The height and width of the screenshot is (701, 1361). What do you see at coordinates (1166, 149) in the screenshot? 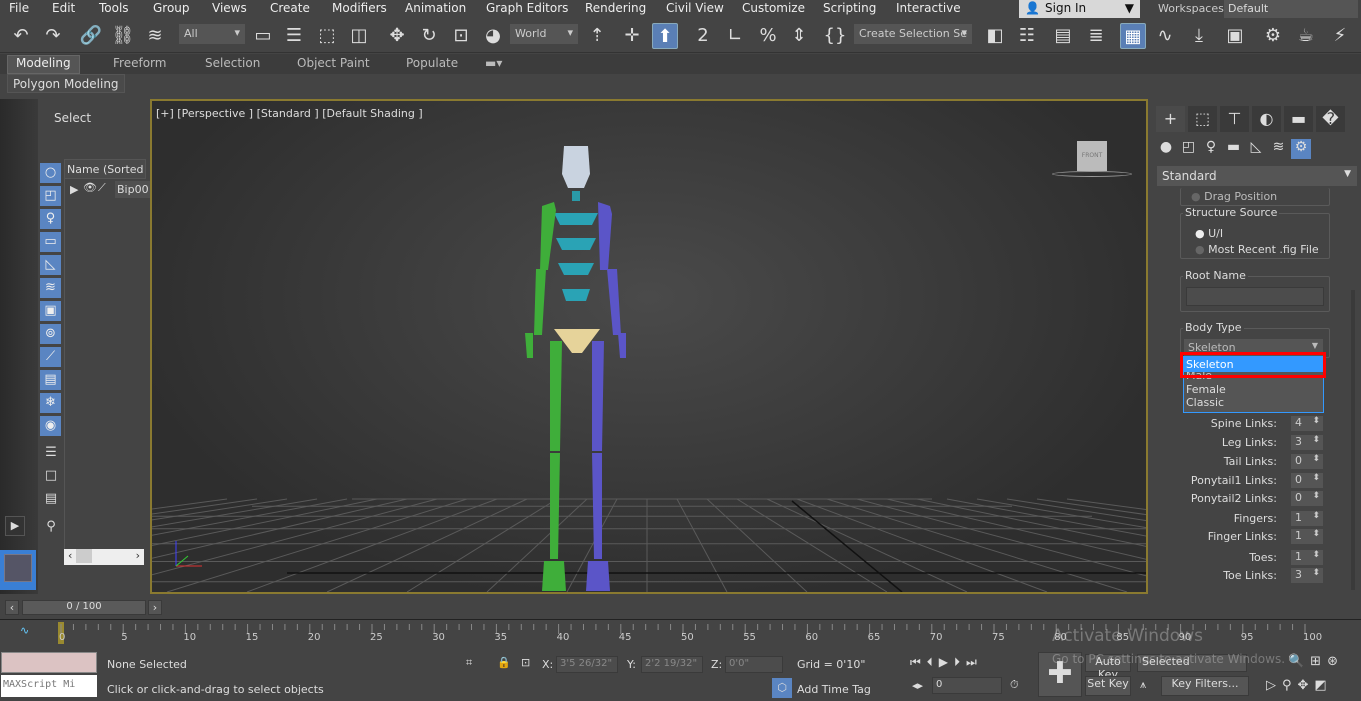
I see `geometry-icon: ●` at bounding box center [1166, 149].